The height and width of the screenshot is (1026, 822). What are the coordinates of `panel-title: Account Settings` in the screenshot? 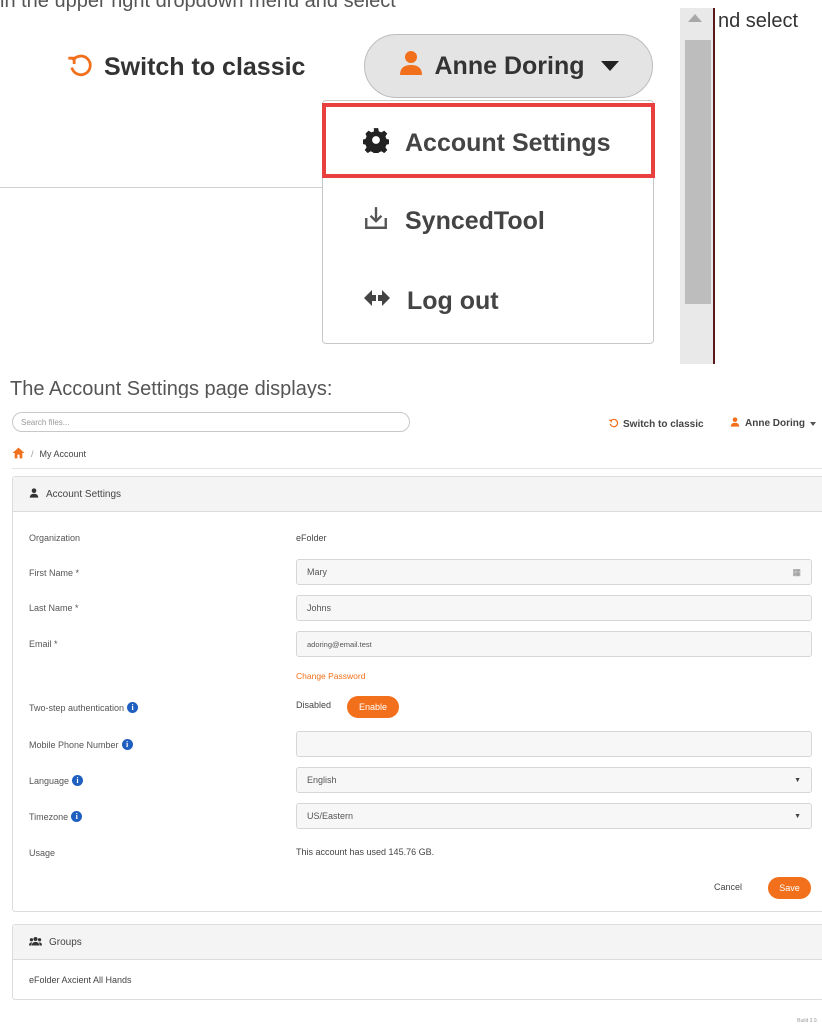 It's located at (84, 494).